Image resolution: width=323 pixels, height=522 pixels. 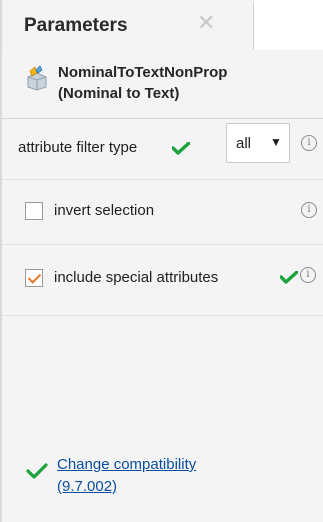 I want to click on operator-header: NominalToTextNonProp (Nominal to Text), so click(x=161, y=84).